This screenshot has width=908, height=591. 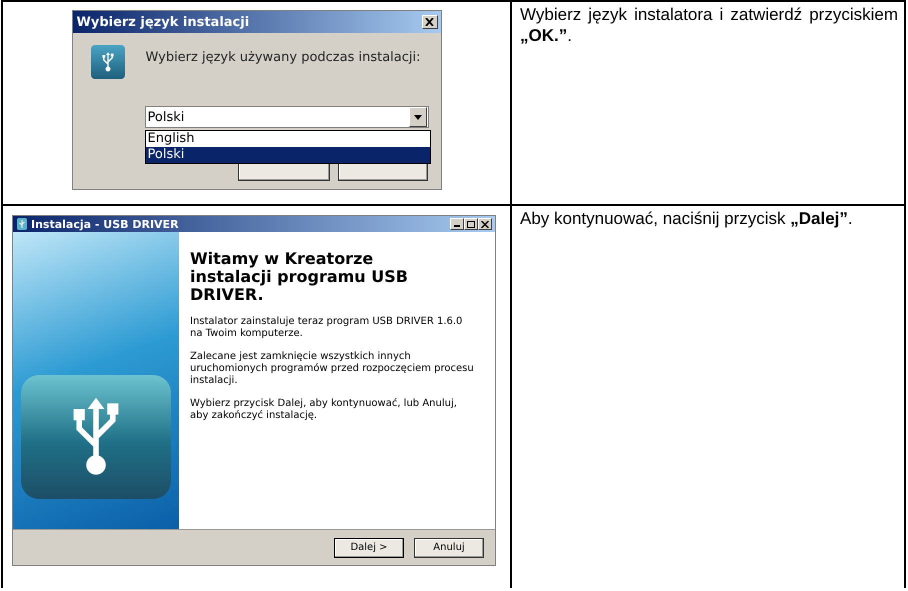 I want to click on body-paragraph: Wybierz przycisk Dalej, aby kontynuować, lub Anuluj, aby zakończyć instalację., so click(x=324, y=410).